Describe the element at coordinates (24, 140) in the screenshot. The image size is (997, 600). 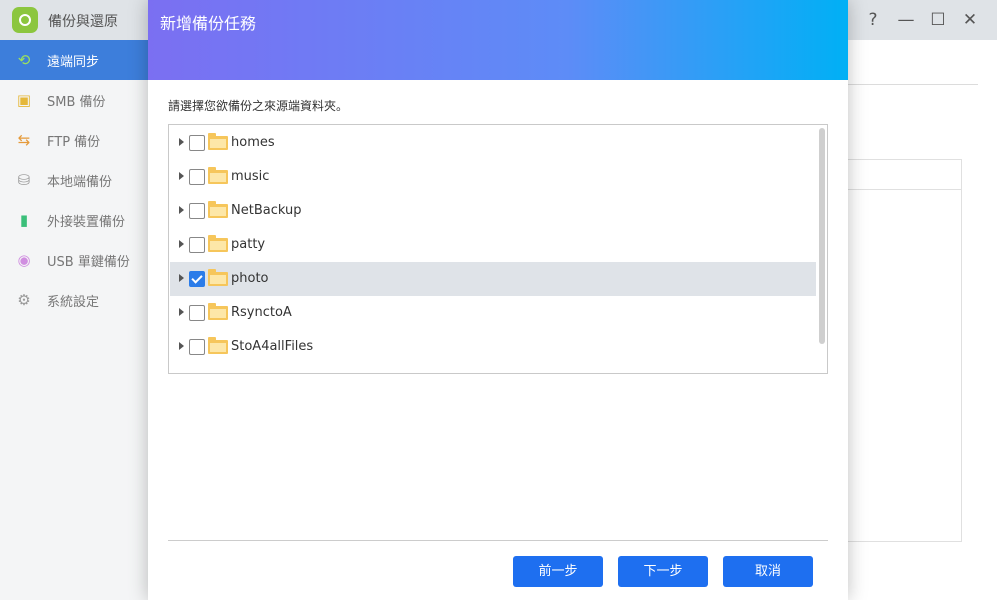
I see `ftp-icon: ⇆` at that location.